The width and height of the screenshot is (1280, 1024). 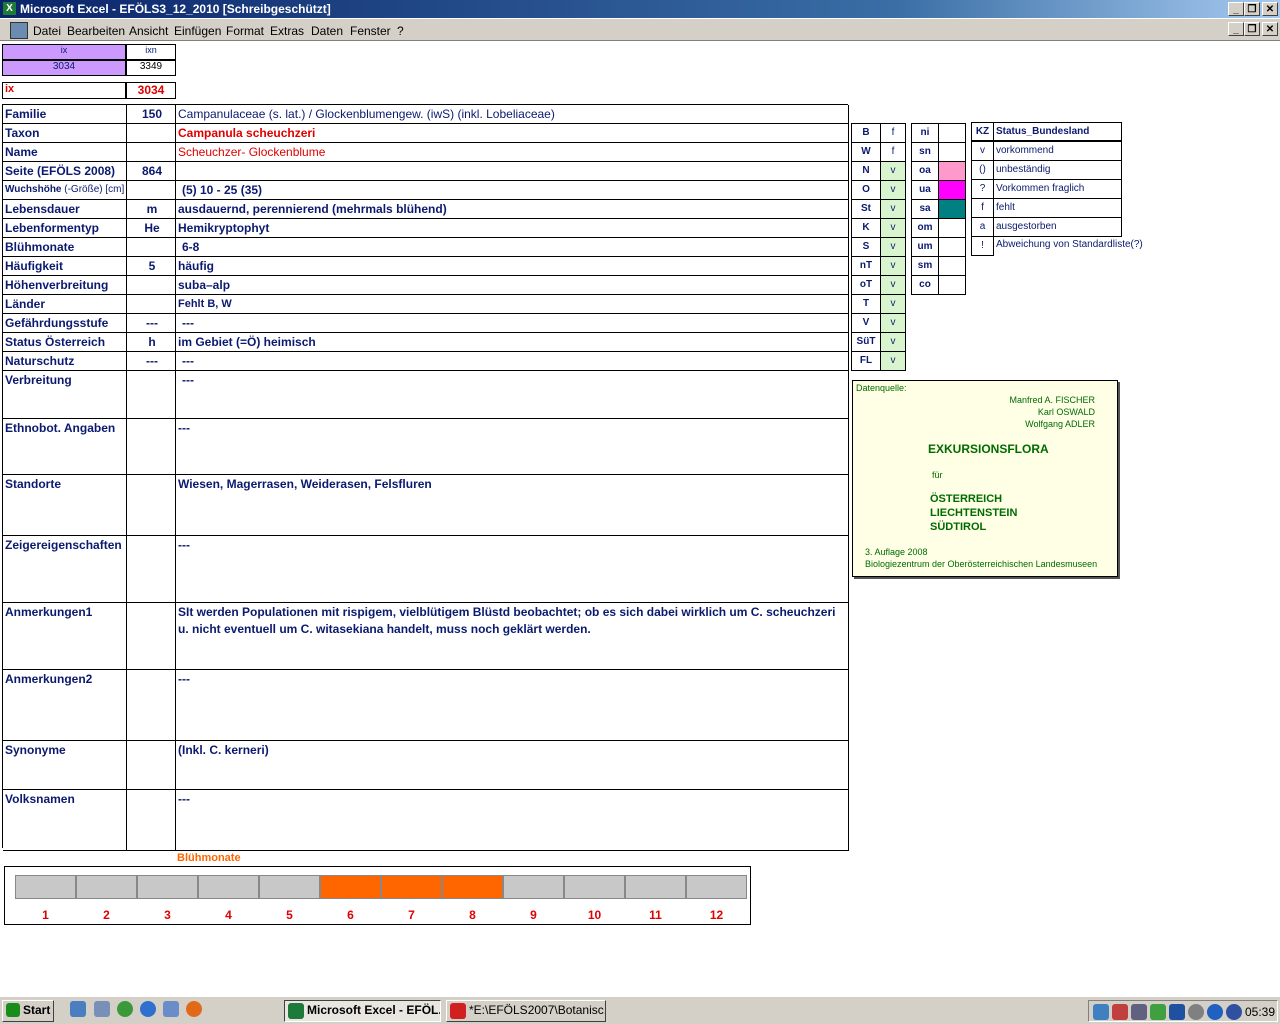 I want to click on row-text-taxon: Campanula scheuchzeri, so click(x=512, y=133).